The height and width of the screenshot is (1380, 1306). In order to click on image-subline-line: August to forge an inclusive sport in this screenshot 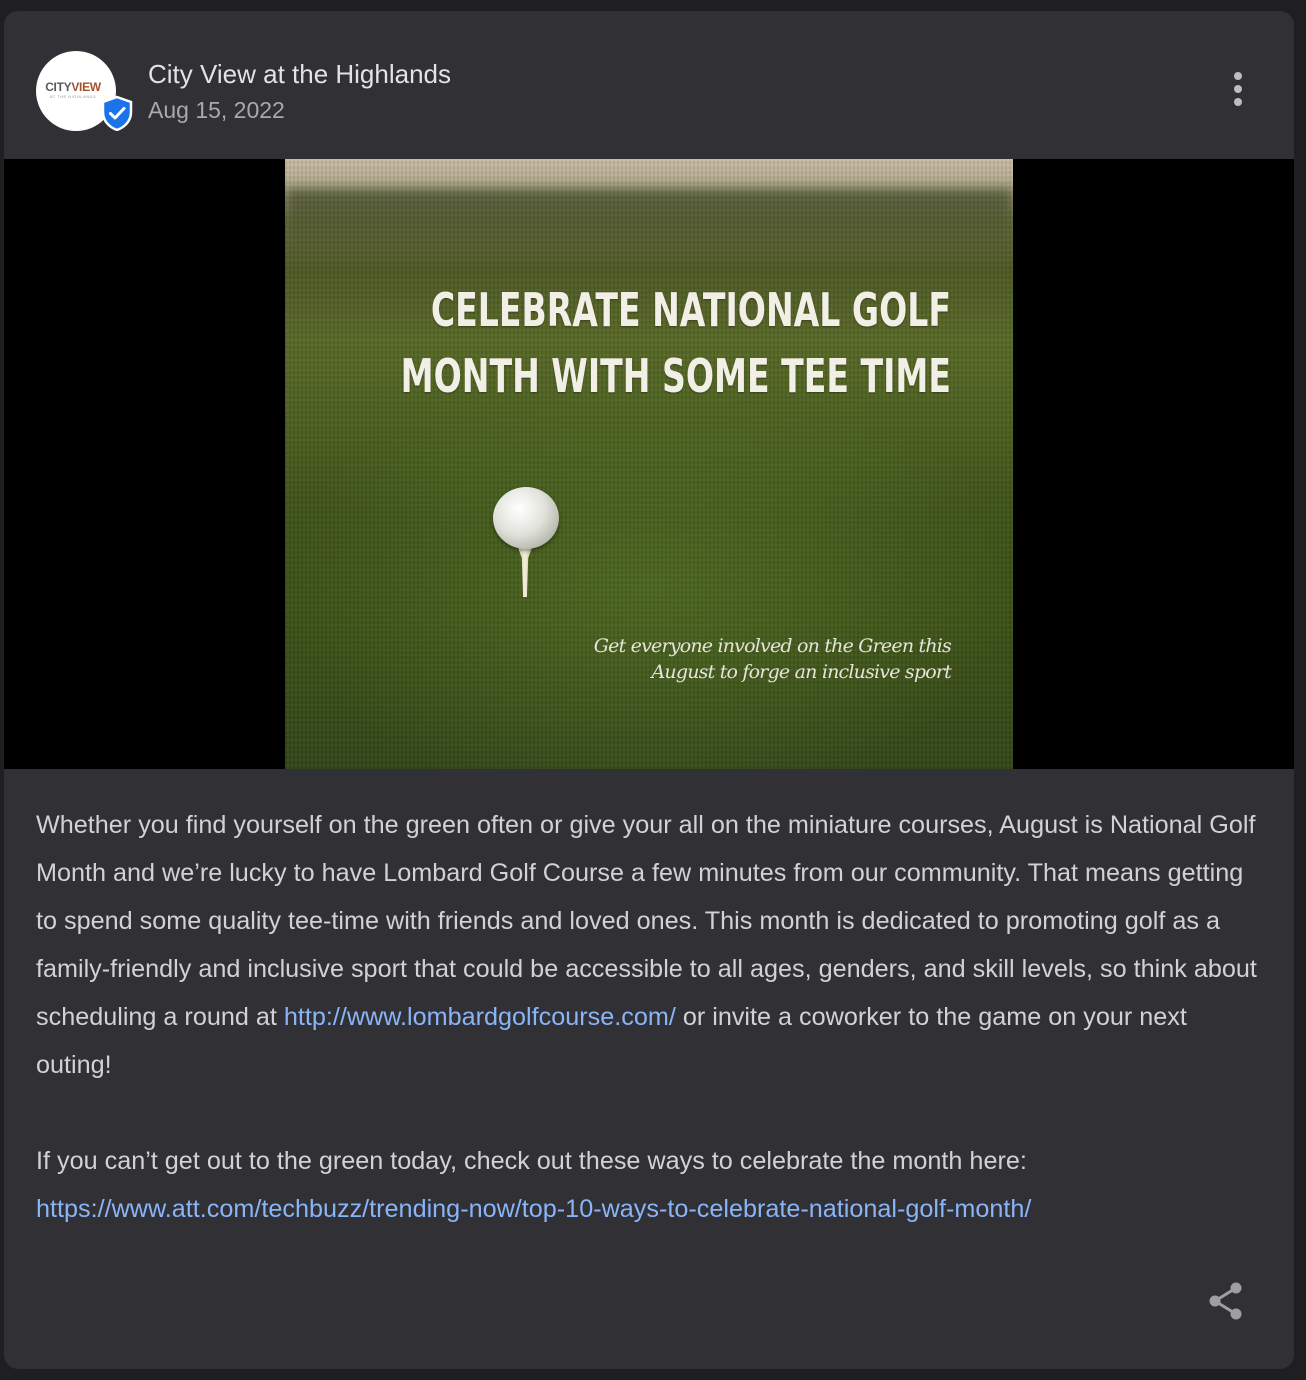, I will do `click(801, 672)`.